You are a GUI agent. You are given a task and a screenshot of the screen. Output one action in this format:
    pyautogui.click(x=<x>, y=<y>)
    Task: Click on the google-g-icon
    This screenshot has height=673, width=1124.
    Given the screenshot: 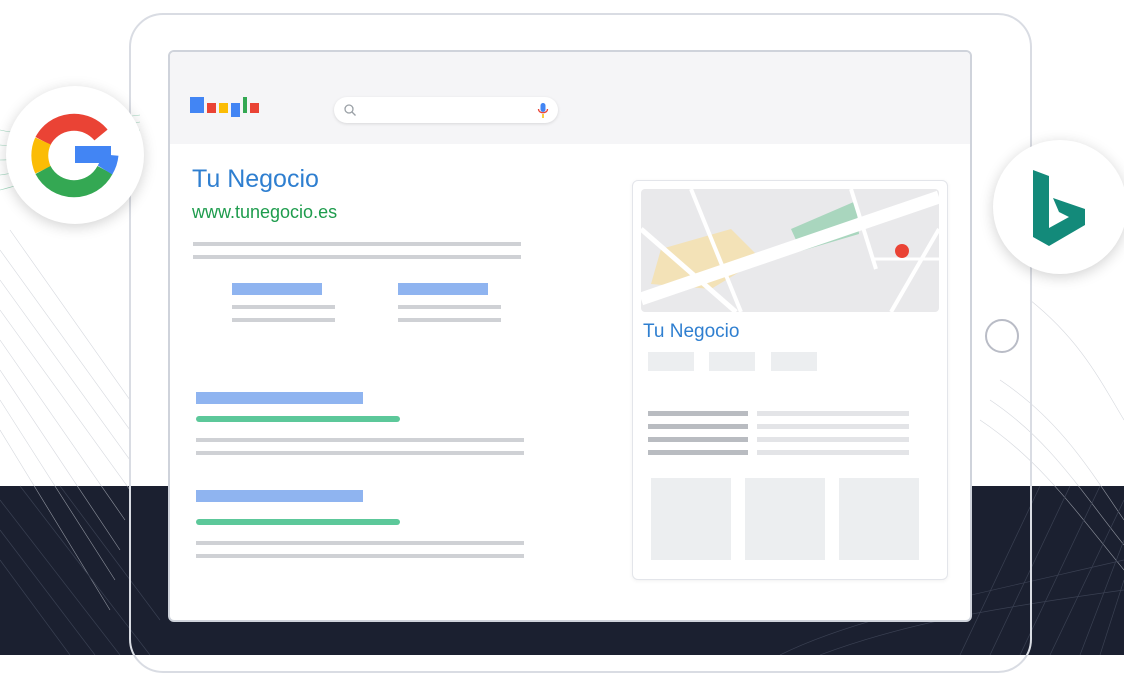 What is the action you would take?
    pyautogui.click(x=75, y=155)
    